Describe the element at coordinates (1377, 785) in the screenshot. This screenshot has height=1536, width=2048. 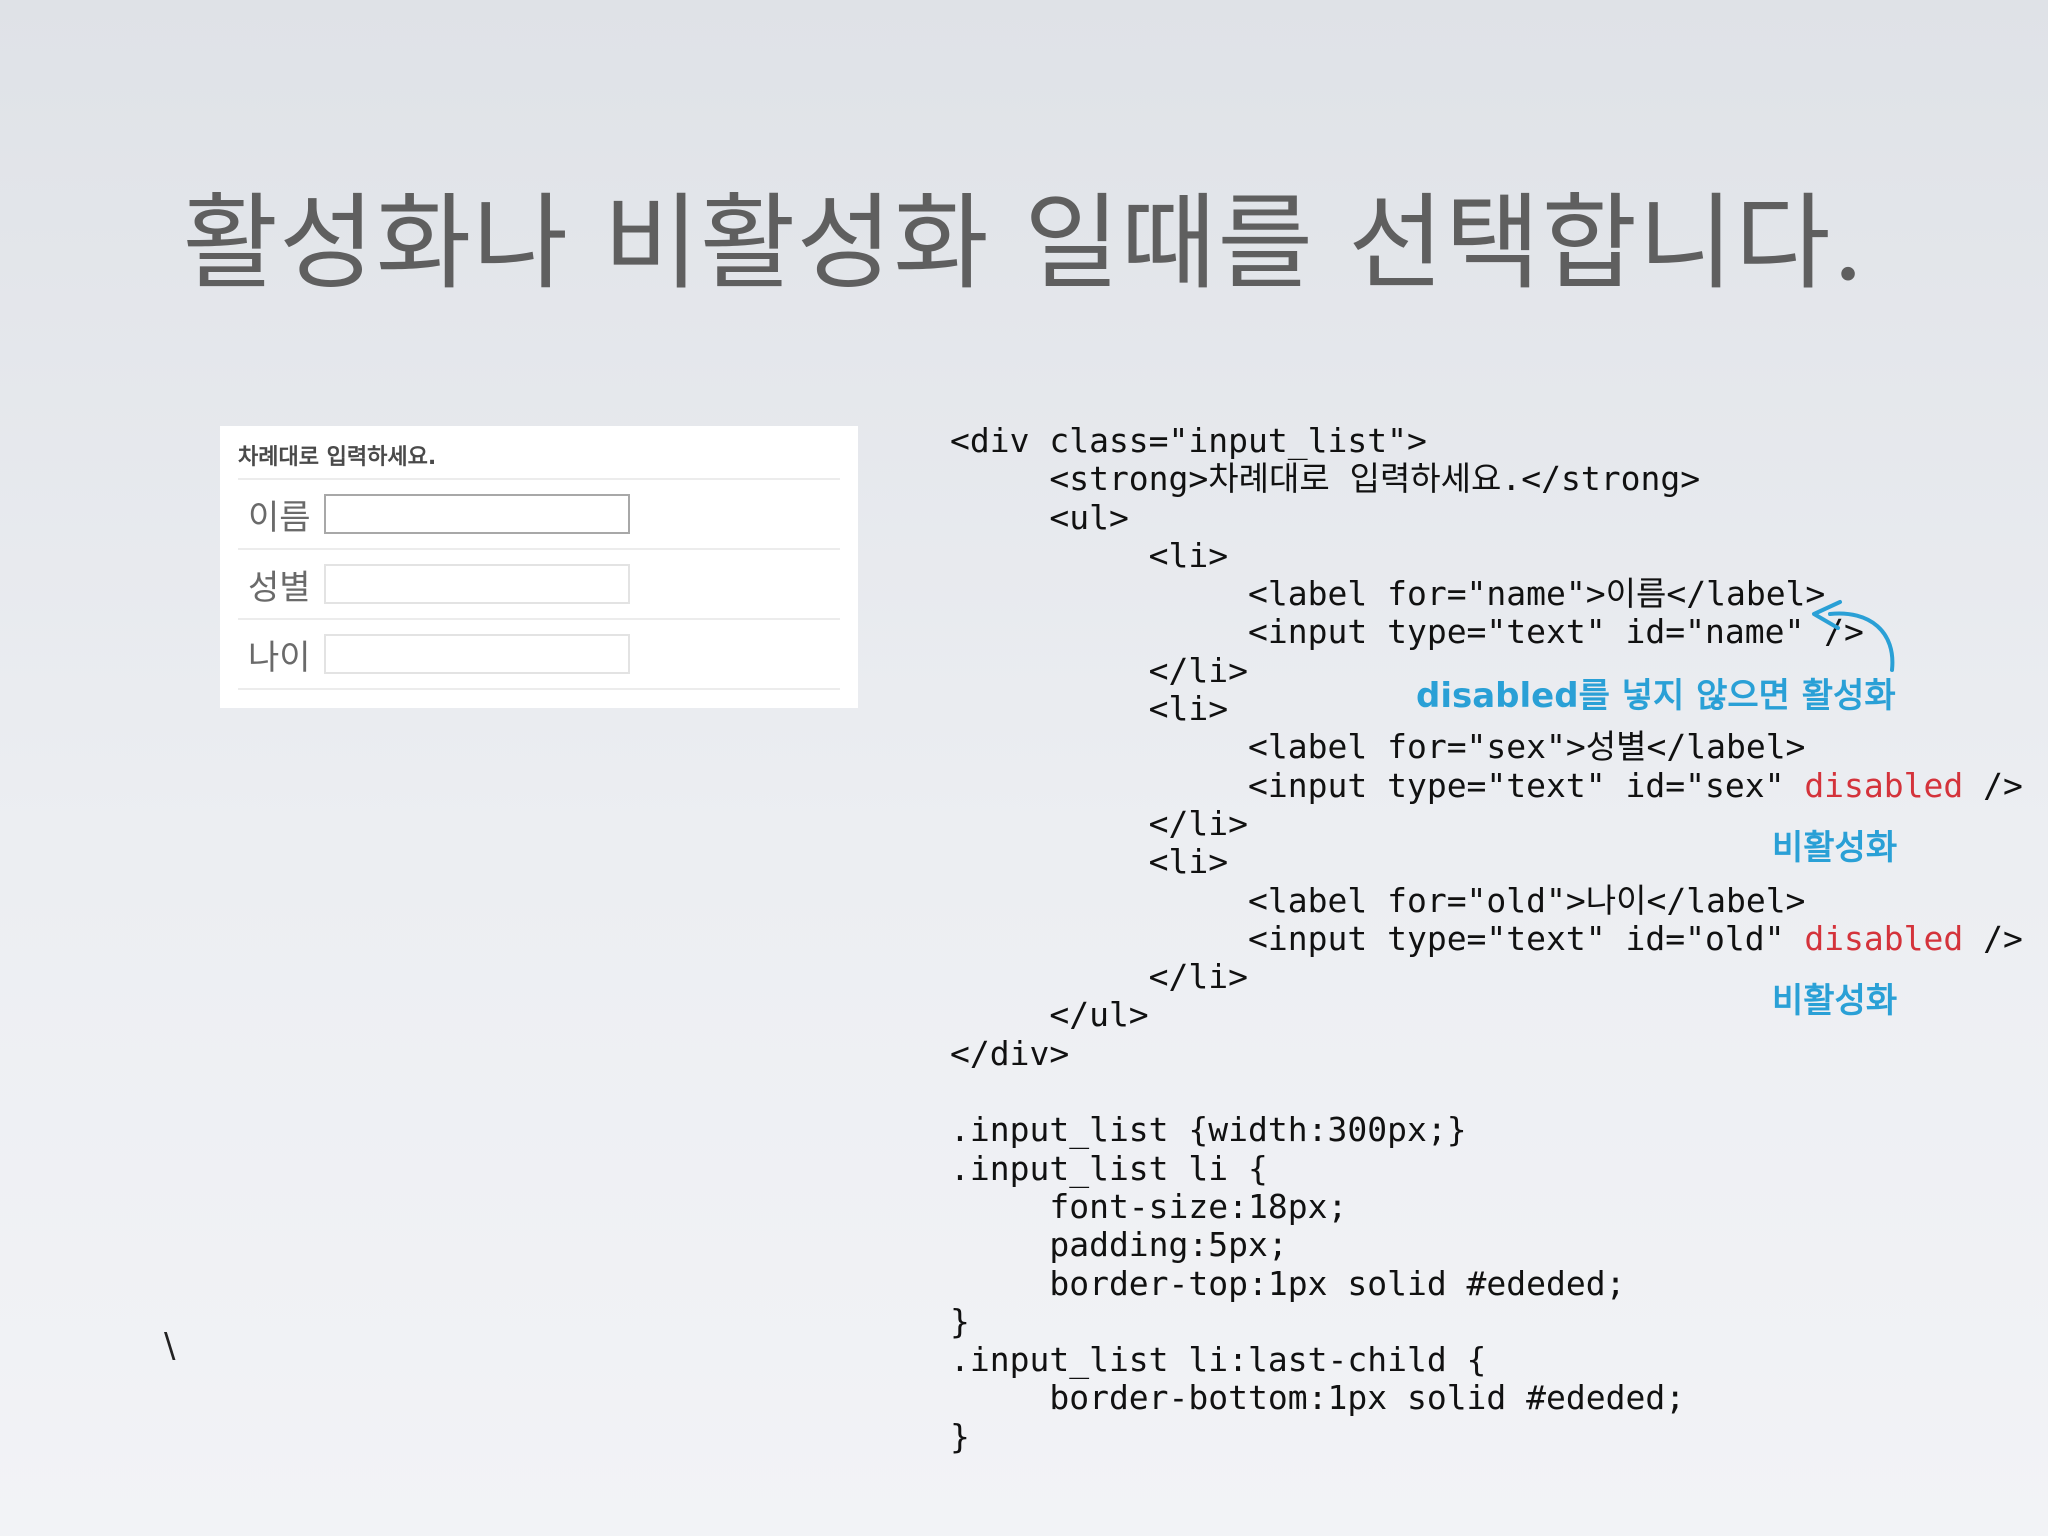
I see `code-text: <input type="text" id="sex"` at that location.